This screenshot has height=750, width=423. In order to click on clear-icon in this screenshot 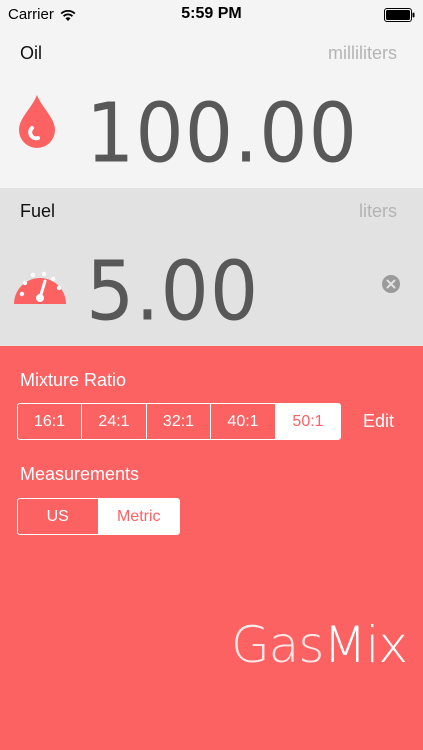, I will do `click(391, 284)`.